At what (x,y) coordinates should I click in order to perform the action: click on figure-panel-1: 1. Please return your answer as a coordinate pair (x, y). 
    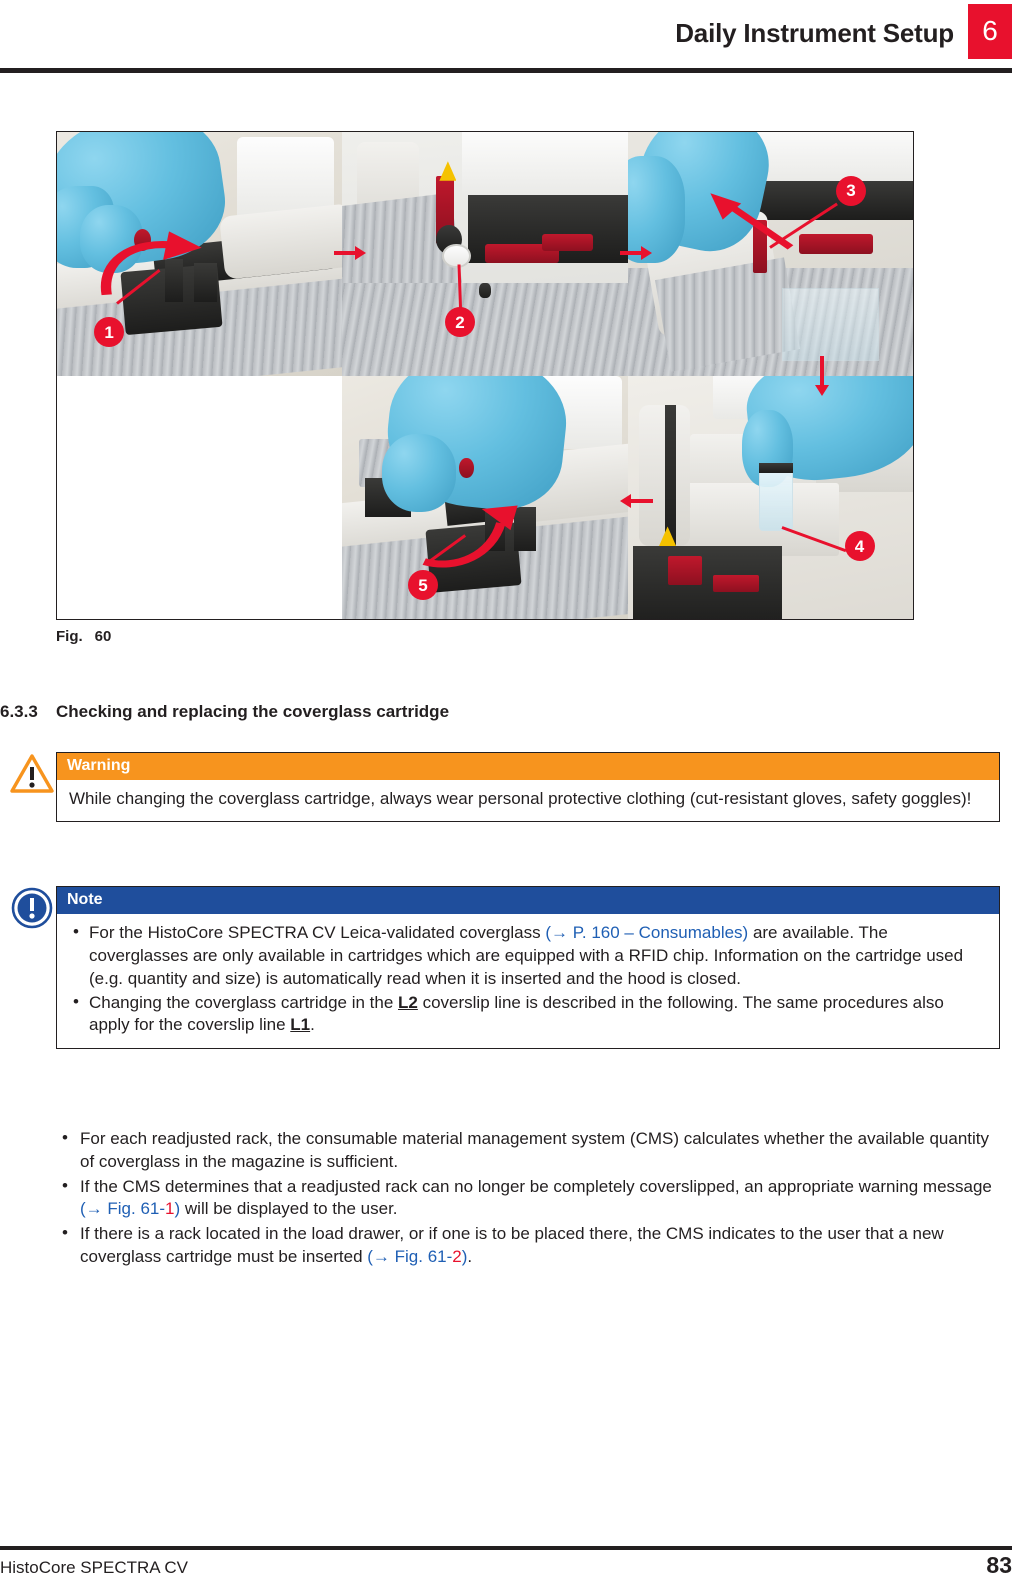
    Looking at the image, I should click on (200, 254).